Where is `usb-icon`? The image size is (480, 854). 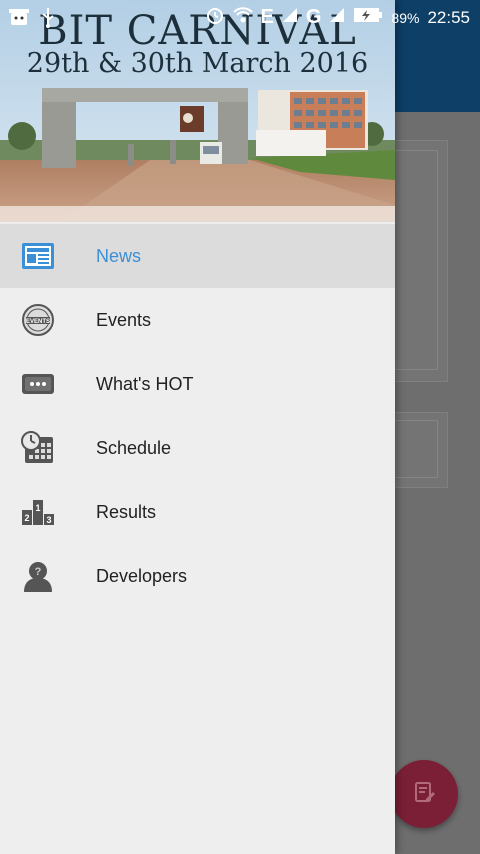
usb-icon is located at coordinates (48, 19).